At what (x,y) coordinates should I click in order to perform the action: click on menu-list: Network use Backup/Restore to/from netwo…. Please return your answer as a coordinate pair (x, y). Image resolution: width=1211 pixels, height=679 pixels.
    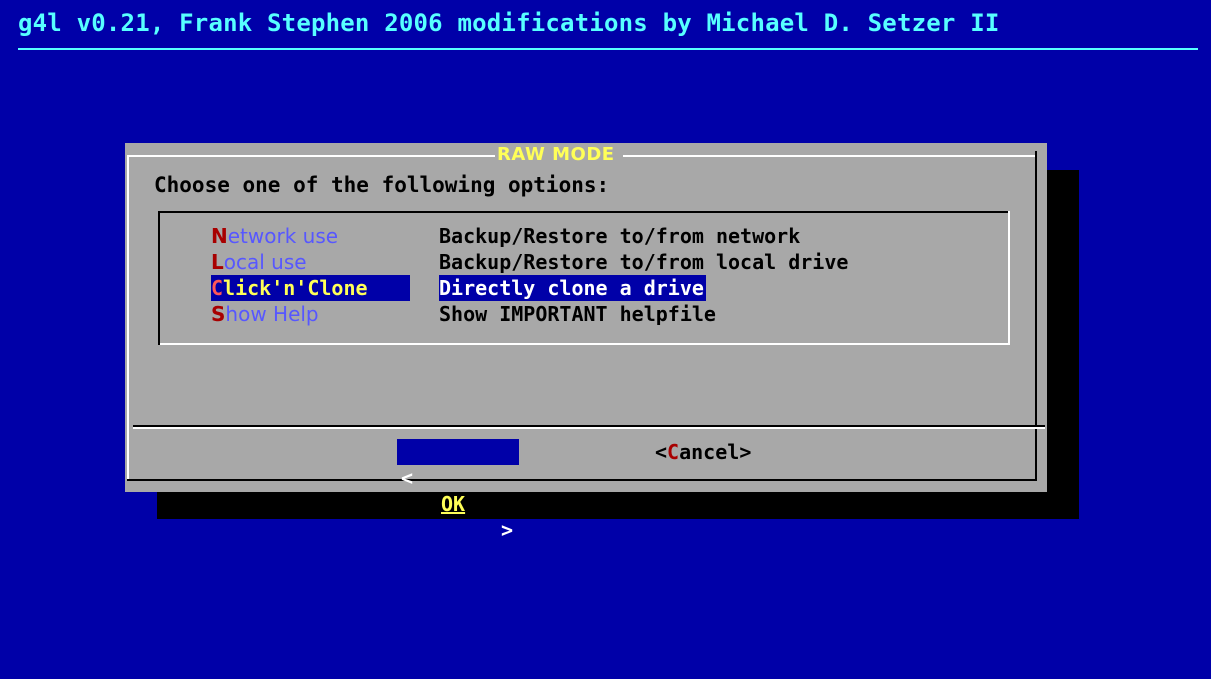
    Looking at the image, I should click on (584, 280).